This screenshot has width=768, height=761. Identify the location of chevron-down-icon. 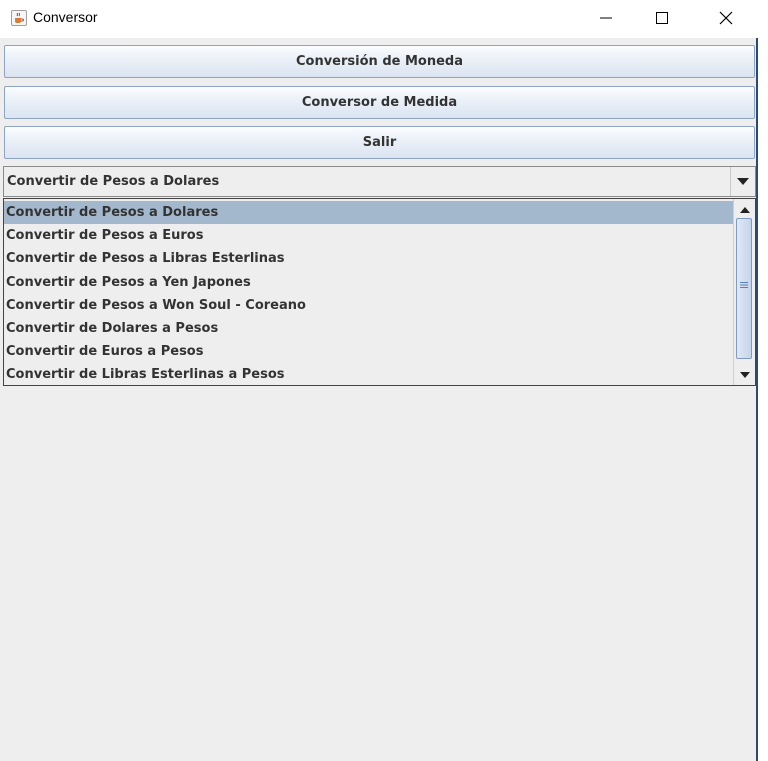
(743, 181).